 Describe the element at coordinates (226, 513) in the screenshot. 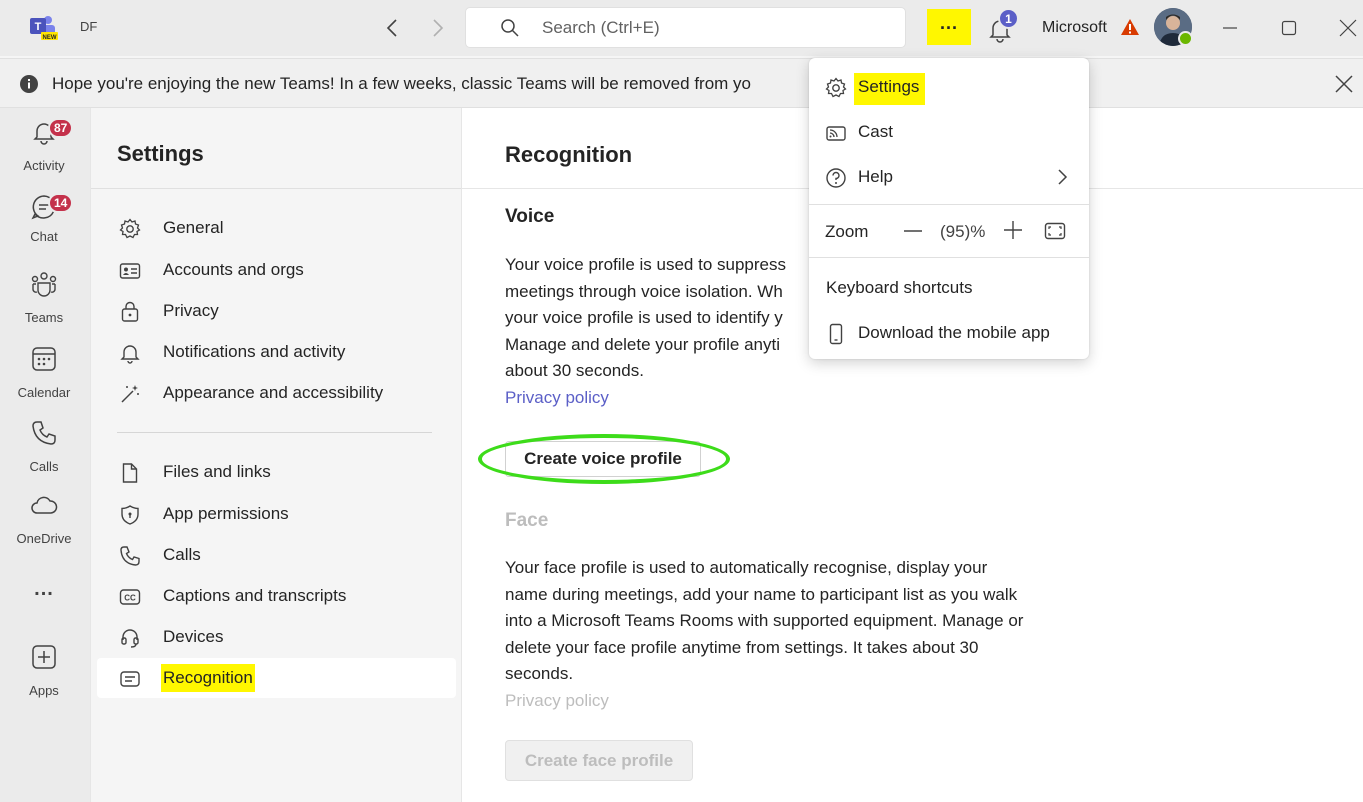

I see `nav-label: App permissions` at that location.